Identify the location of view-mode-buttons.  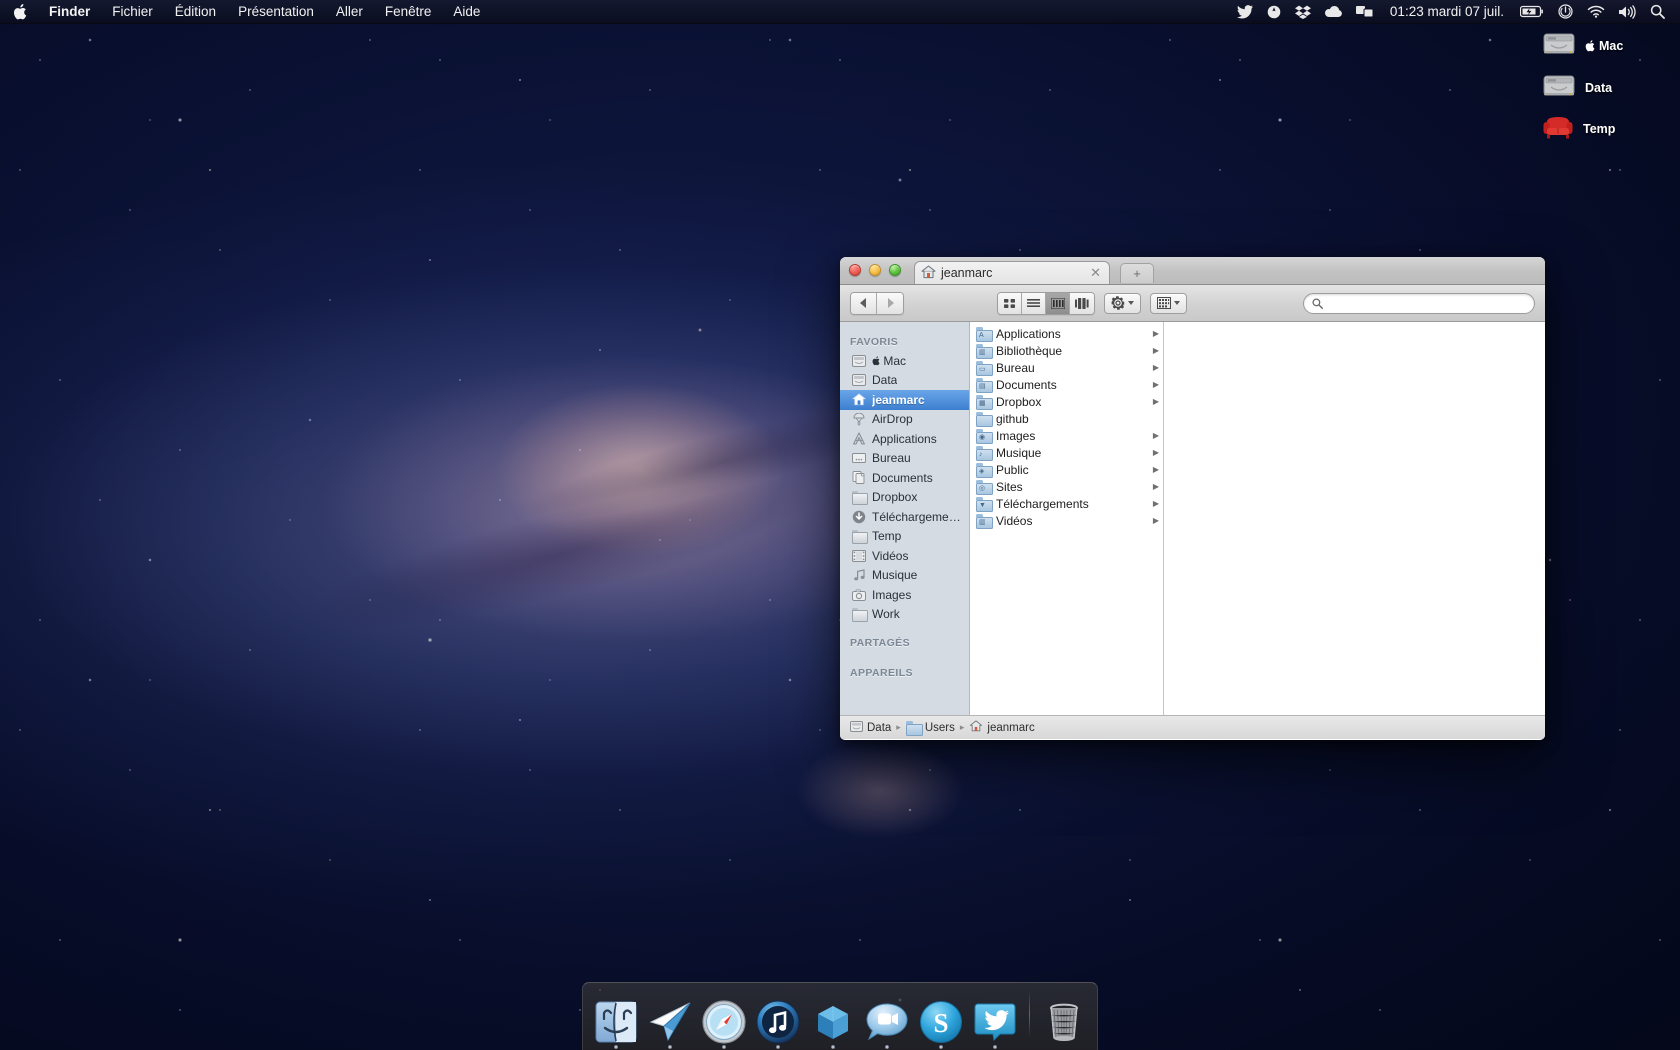
(1046, 303).